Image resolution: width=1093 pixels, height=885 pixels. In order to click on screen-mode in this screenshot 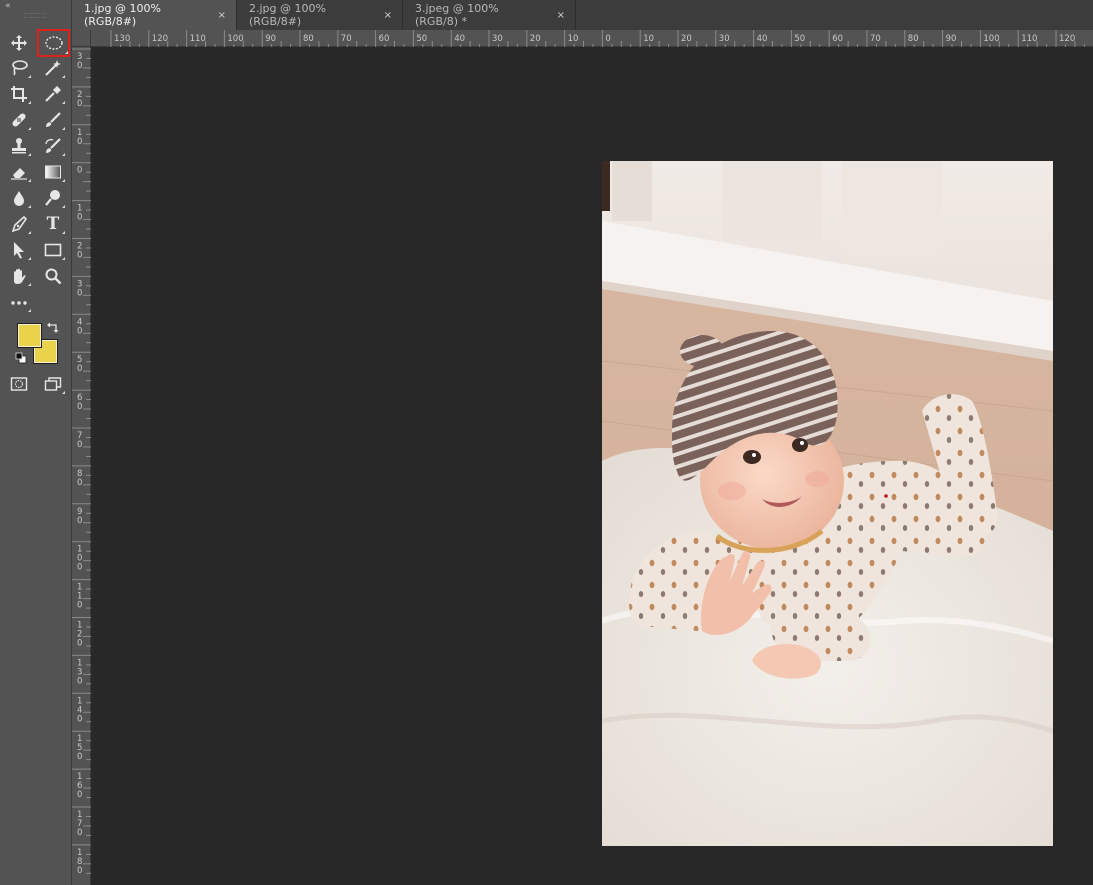, I will do `click(53, 384)`.